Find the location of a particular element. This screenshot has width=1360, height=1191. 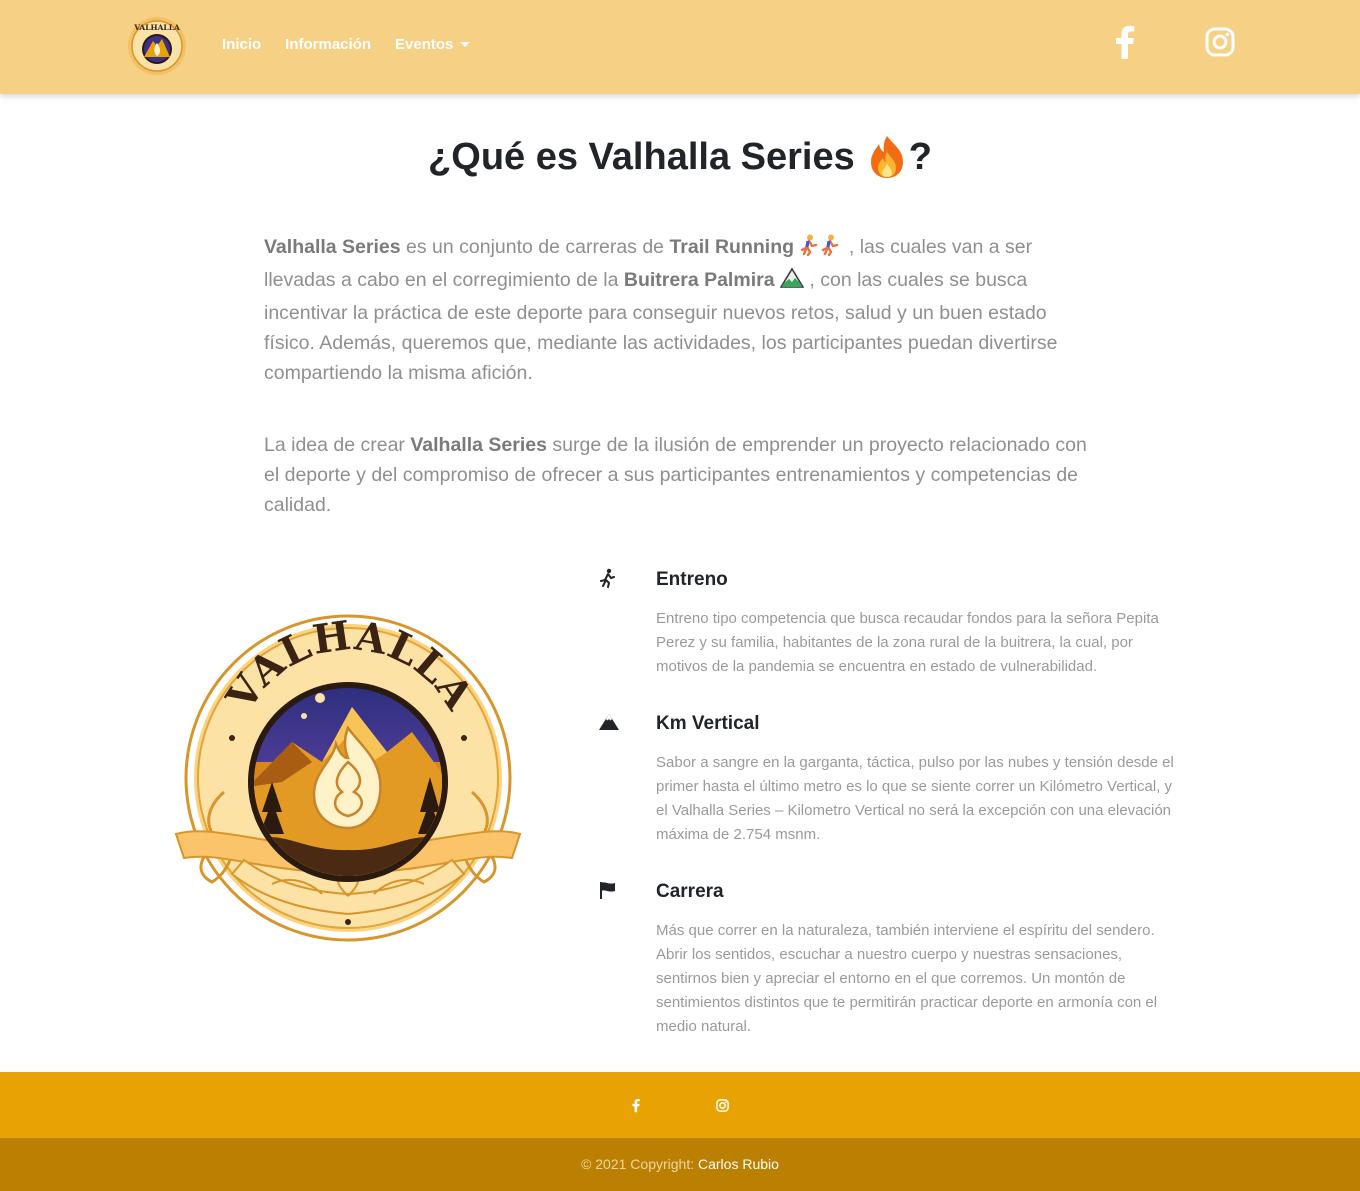

navbar: VALHALLA Inicio Información Eventos is located at coordinates (680, 47).